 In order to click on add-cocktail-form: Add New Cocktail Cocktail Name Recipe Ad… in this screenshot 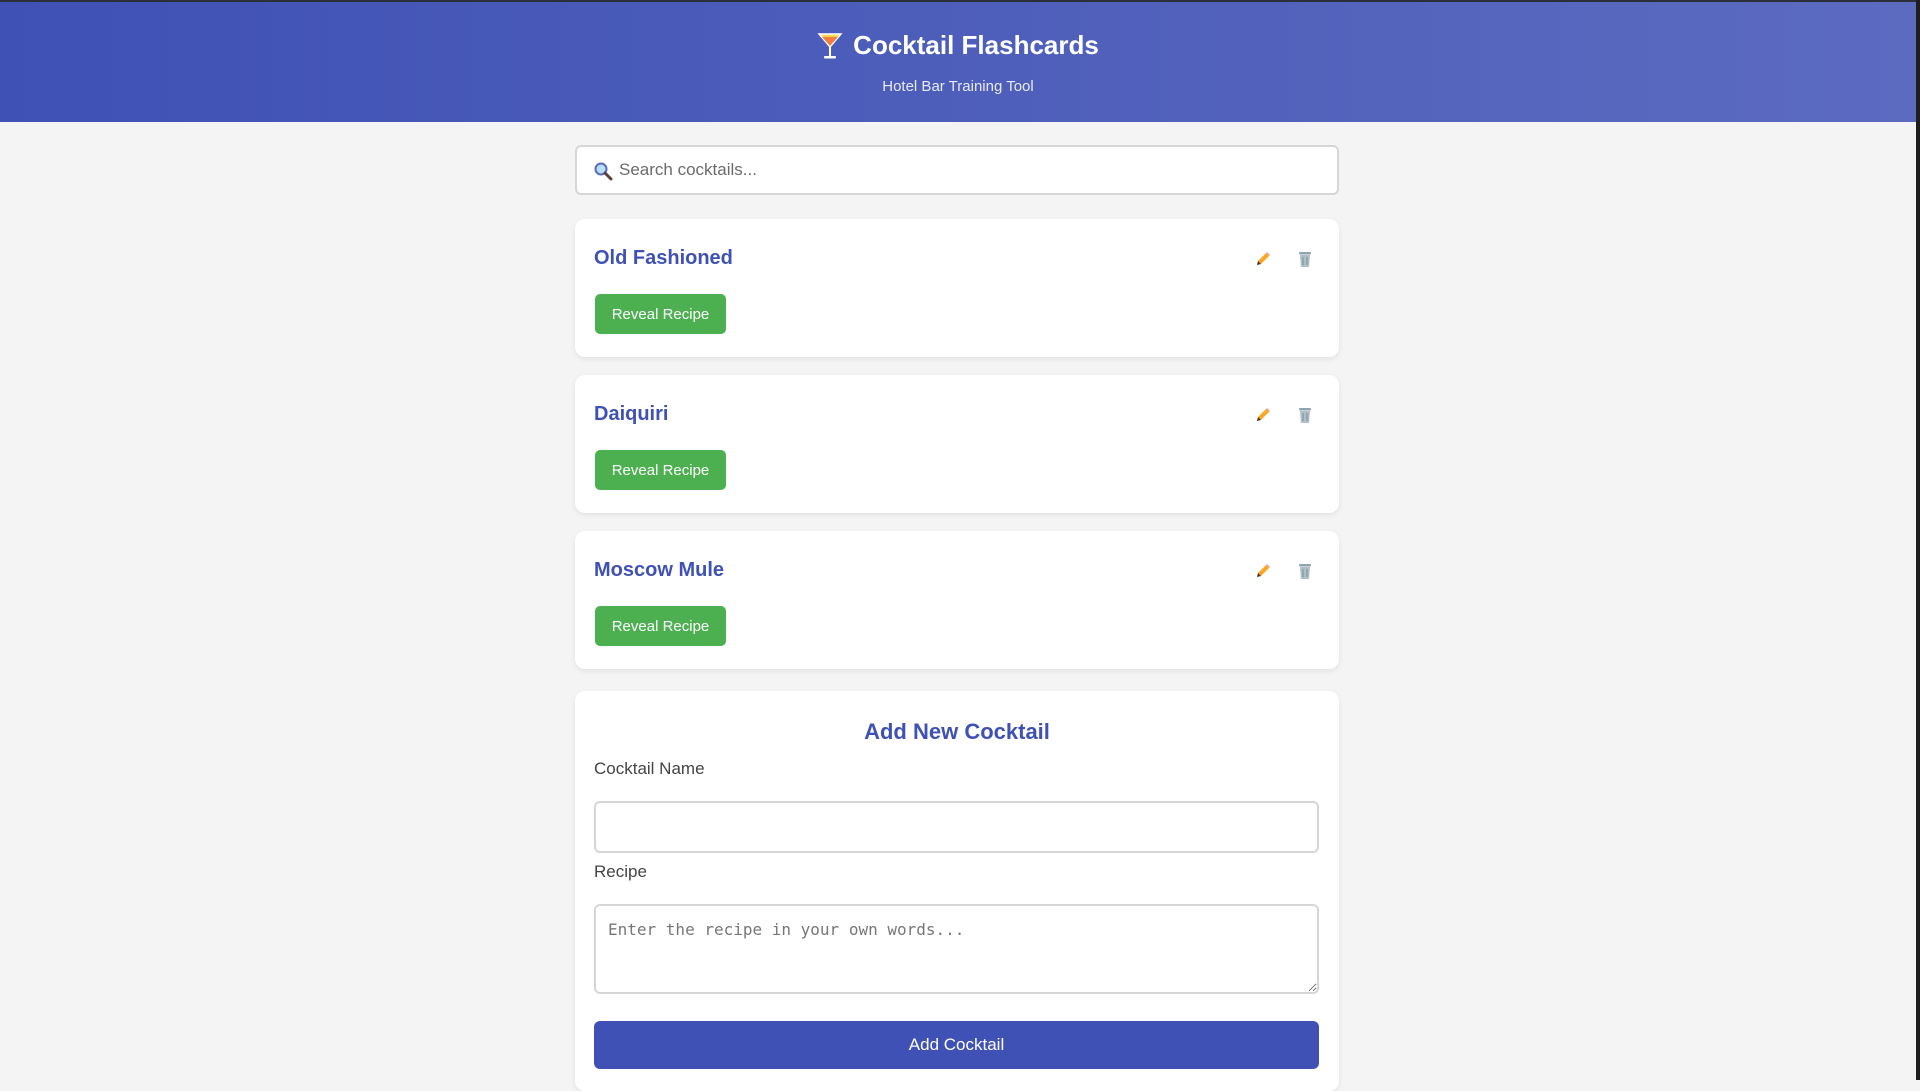, I will do `click(957, 891)`.